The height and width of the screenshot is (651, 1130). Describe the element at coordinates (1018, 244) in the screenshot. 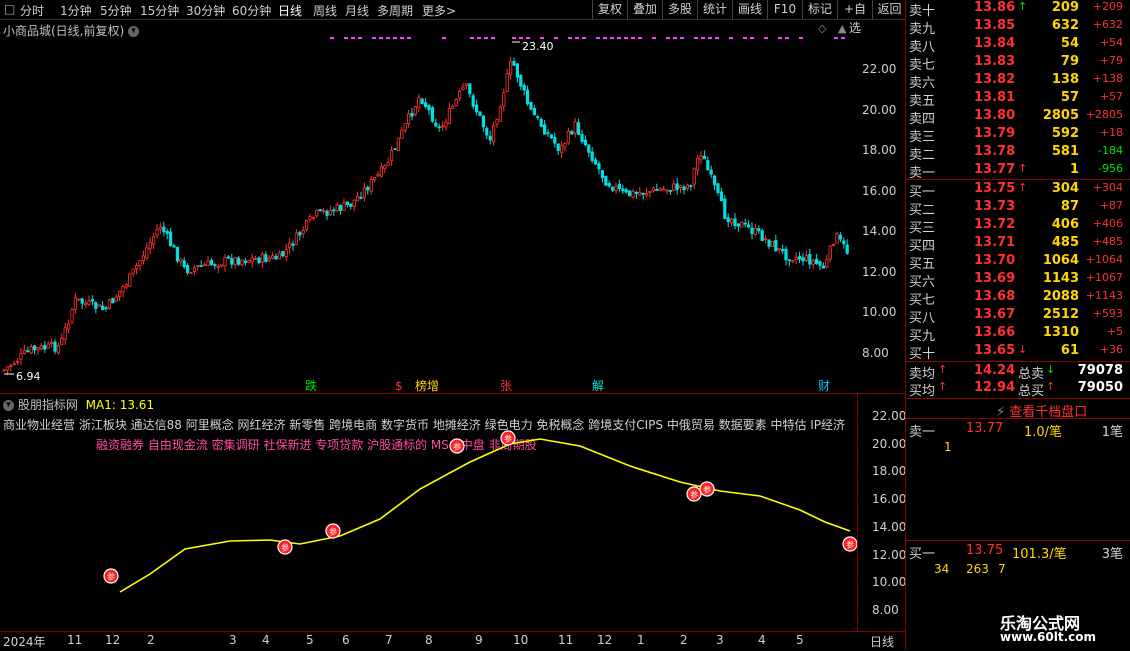

I see `buy-level: 买四 13.71 485 +485` at that location.